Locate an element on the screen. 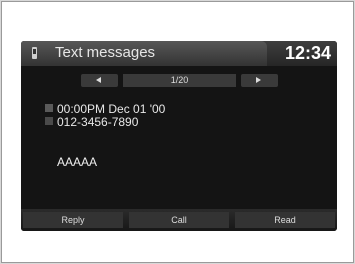 This screenshot has height=264, width=355. previous-message-button is located at coordinates (99, 80).